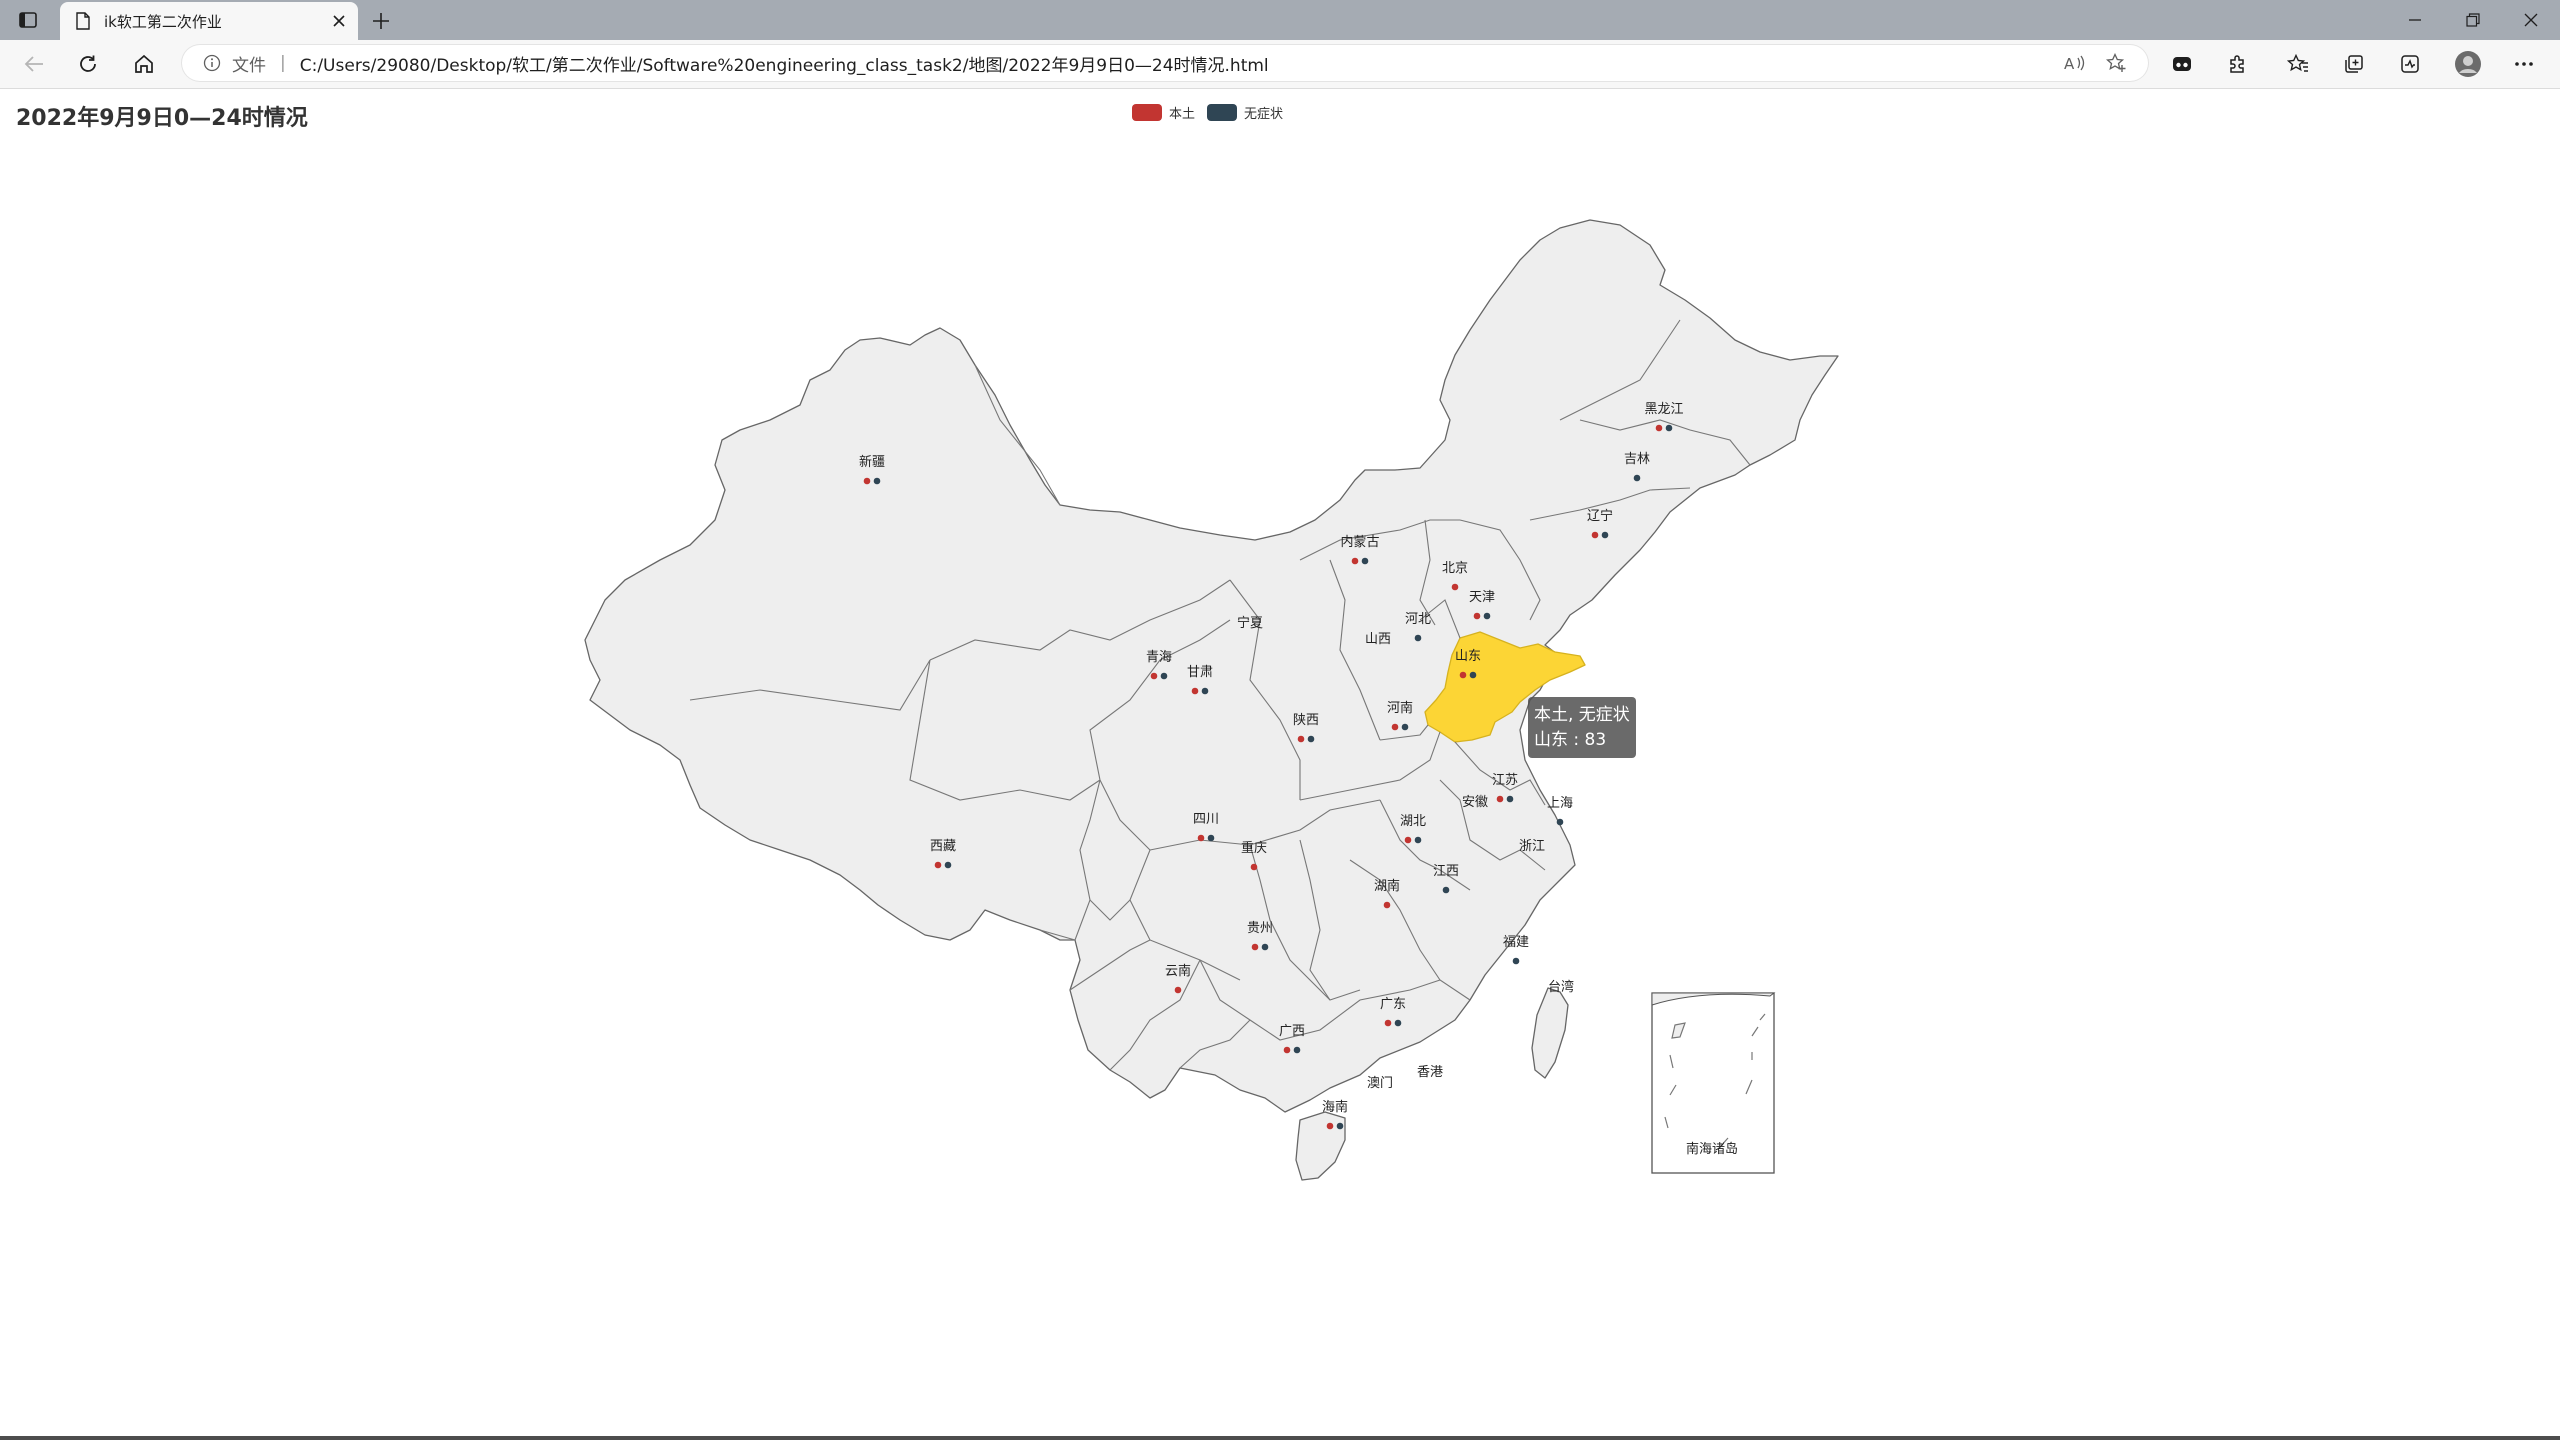 Image resolution: width=2560 pixels, height=1440 pixels. I want to click on province-label: 青海, so click(1159, 657).